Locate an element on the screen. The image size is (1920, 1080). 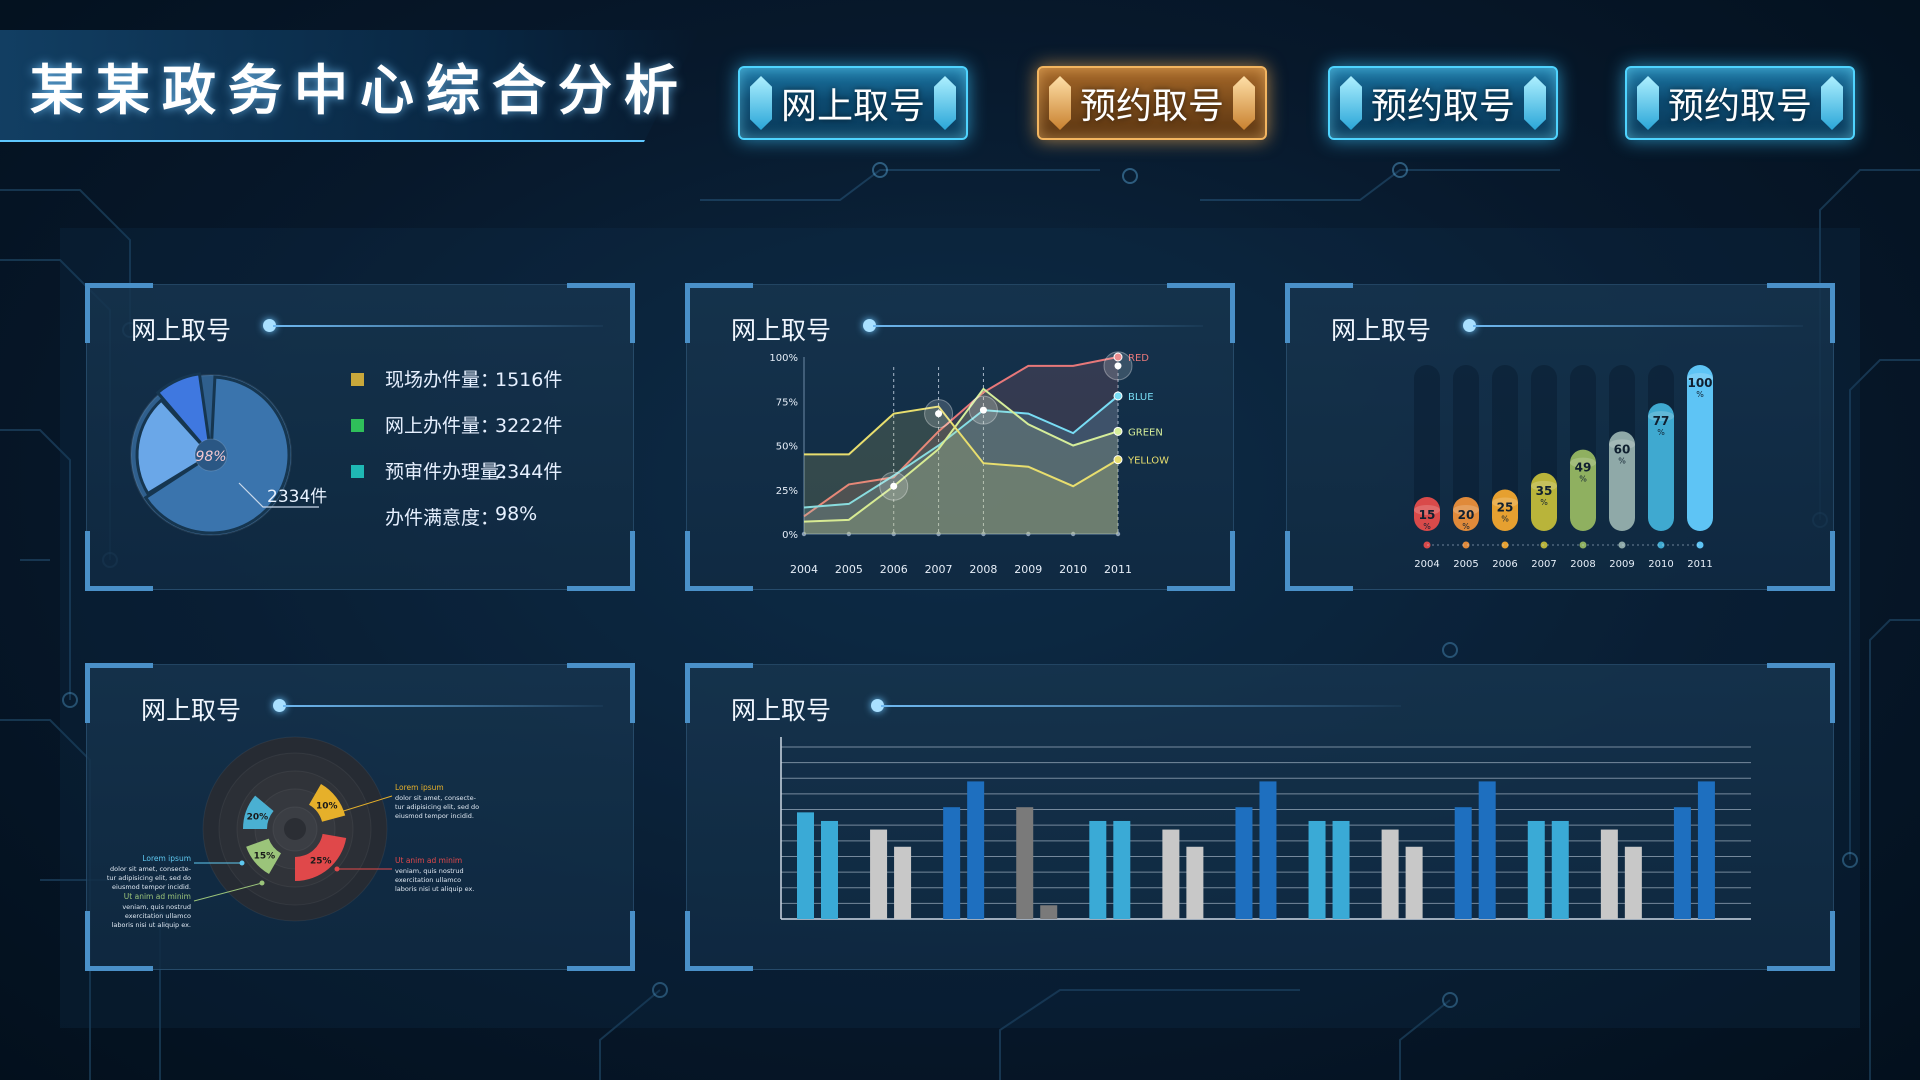
nav-button-appointment-3: 预约取号 is located at coordinates (1740, 103).